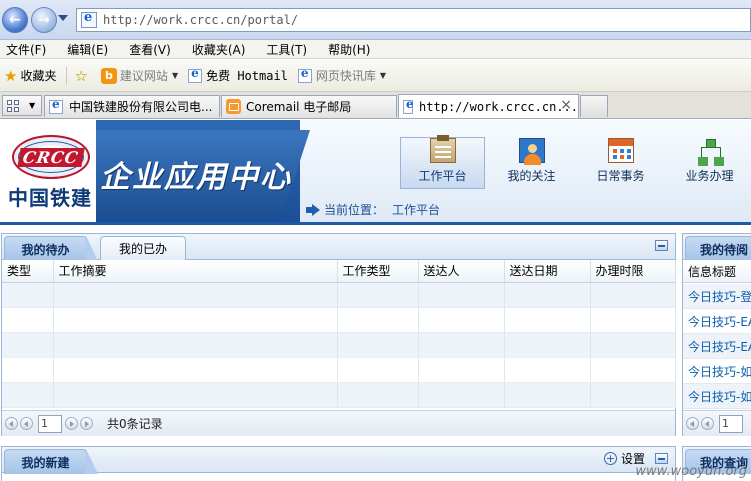  I want to click on suggested-sites-label: 建议网站, so click(143, 76).